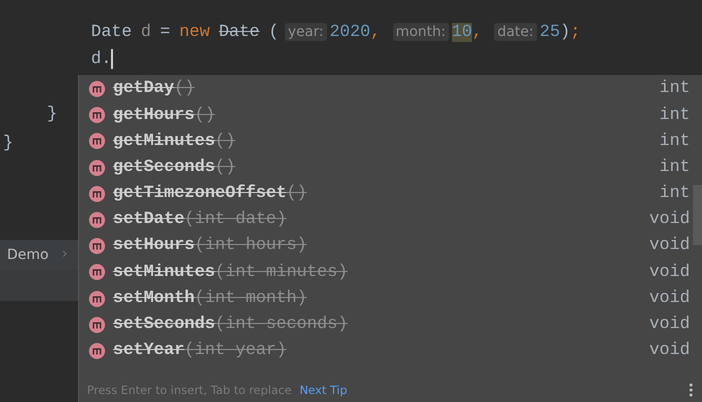 This screenshot has height=402, width=702. Describe the element at coordinates (515, 32) in the screenshot. I see `parameter-hint: date:` at that location.